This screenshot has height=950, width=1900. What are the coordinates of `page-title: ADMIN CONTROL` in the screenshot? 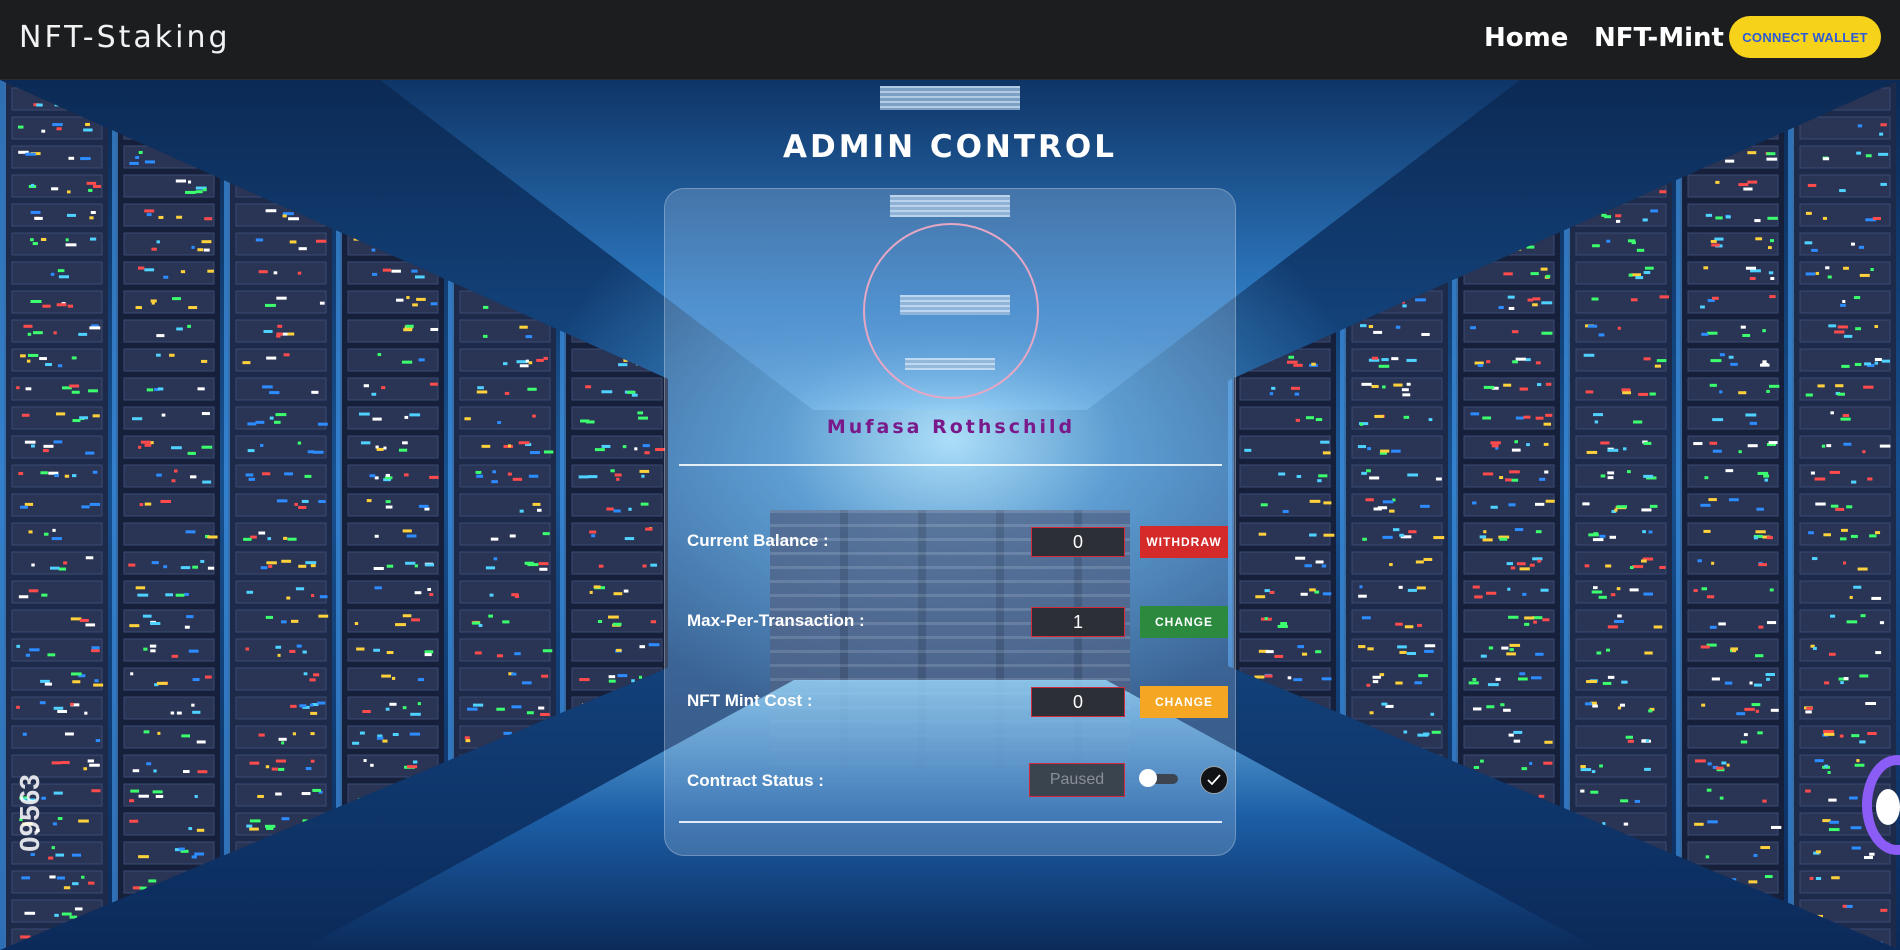 It's located at (949, 147).